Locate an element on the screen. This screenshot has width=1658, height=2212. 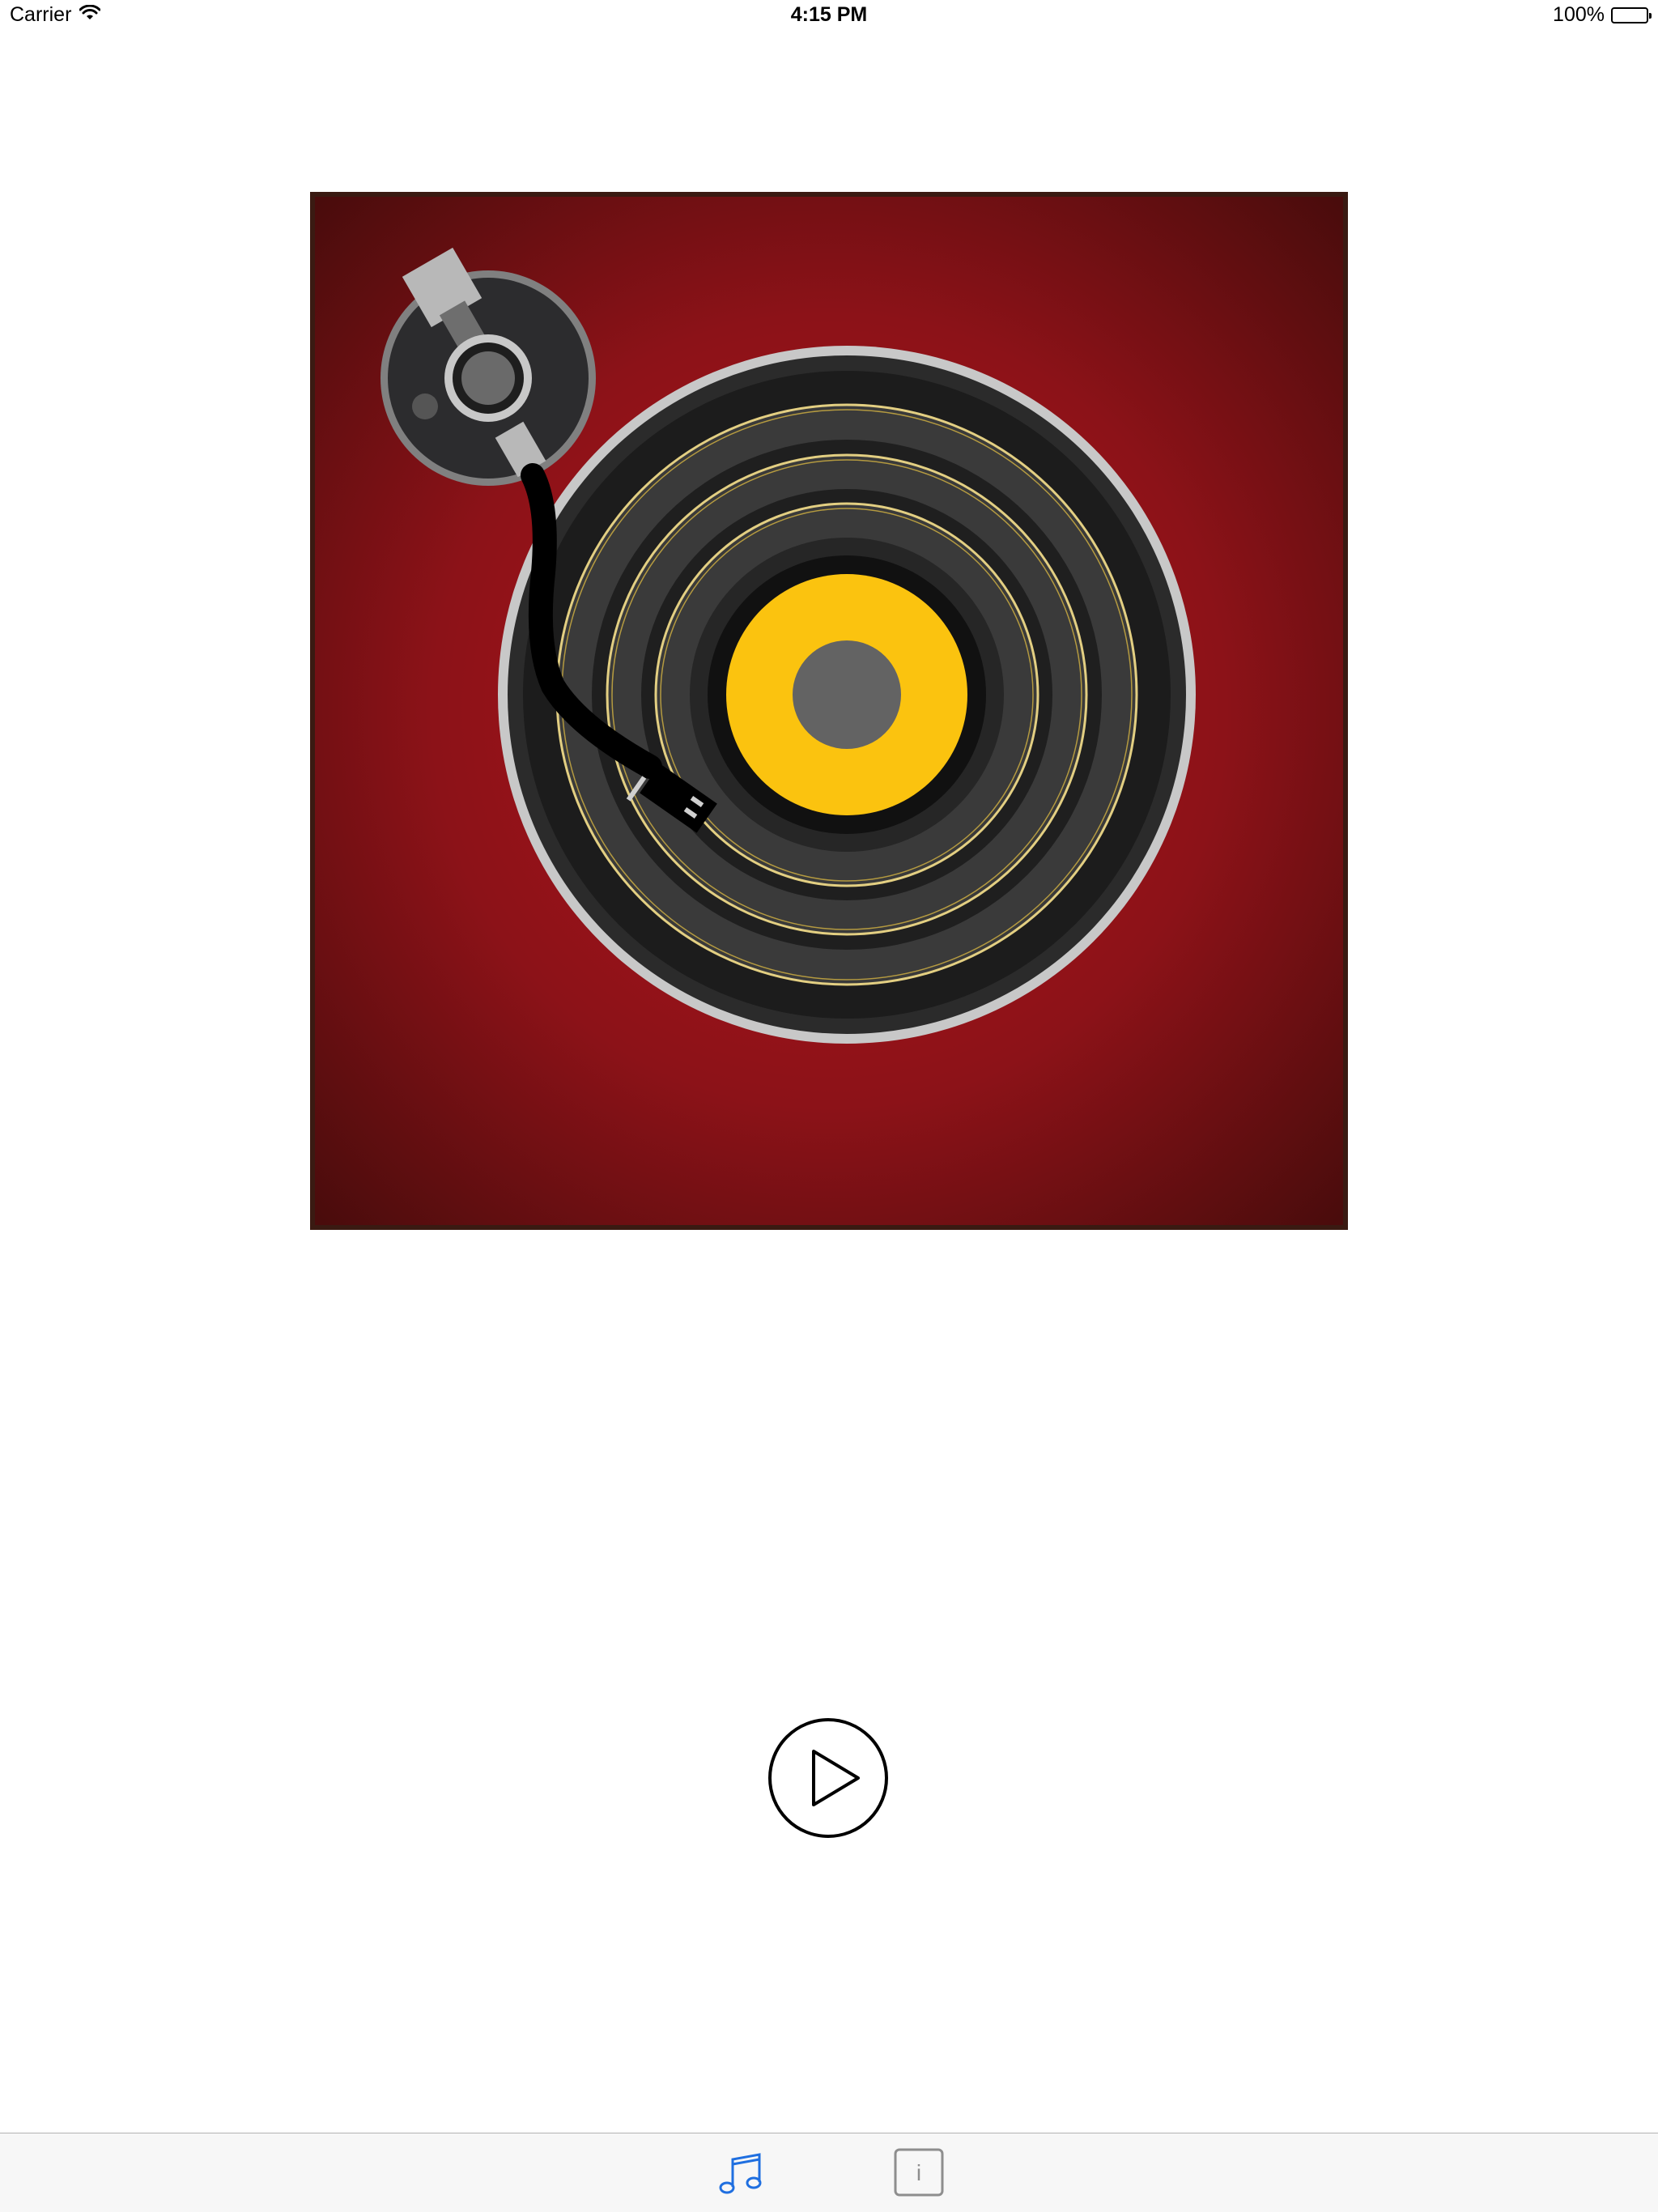
music-notes-icon is located at coordinates (740, 2173).